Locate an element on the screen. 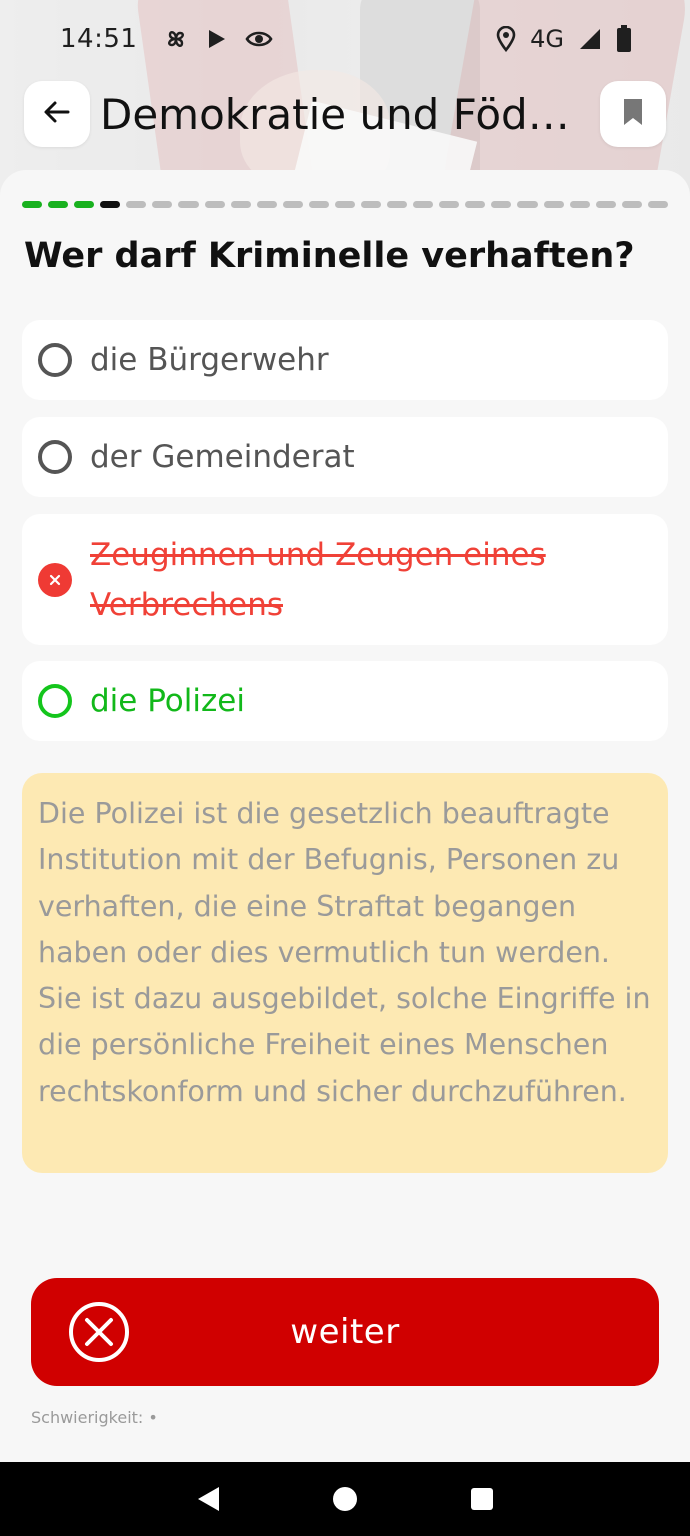 Image resolution: width=690 pixels, height=1536 pixels. top-app-bar: Demokratie und Föderalismus is located at coordinates (345, 114).